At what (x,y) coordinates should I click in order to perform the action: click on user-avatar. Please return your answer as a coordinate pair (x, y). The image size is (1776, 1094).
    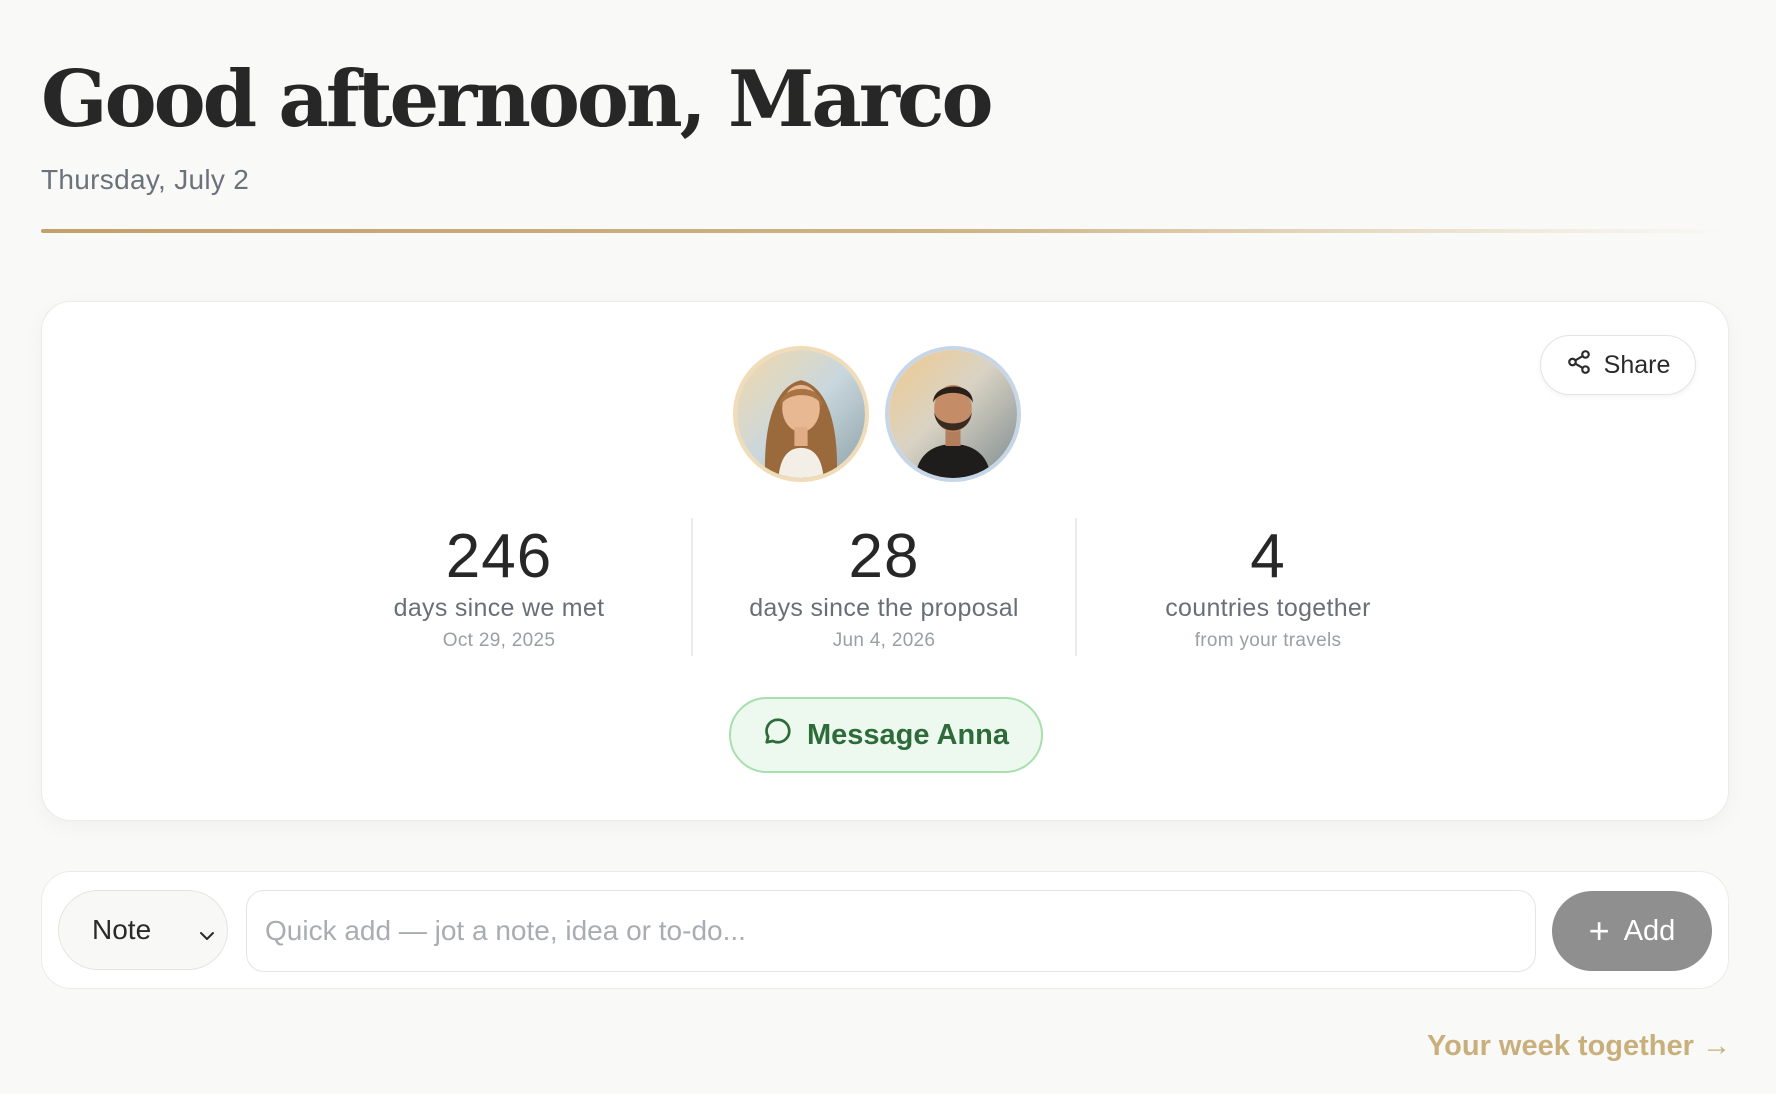
    Looking at the image, I should click on (953, 414).